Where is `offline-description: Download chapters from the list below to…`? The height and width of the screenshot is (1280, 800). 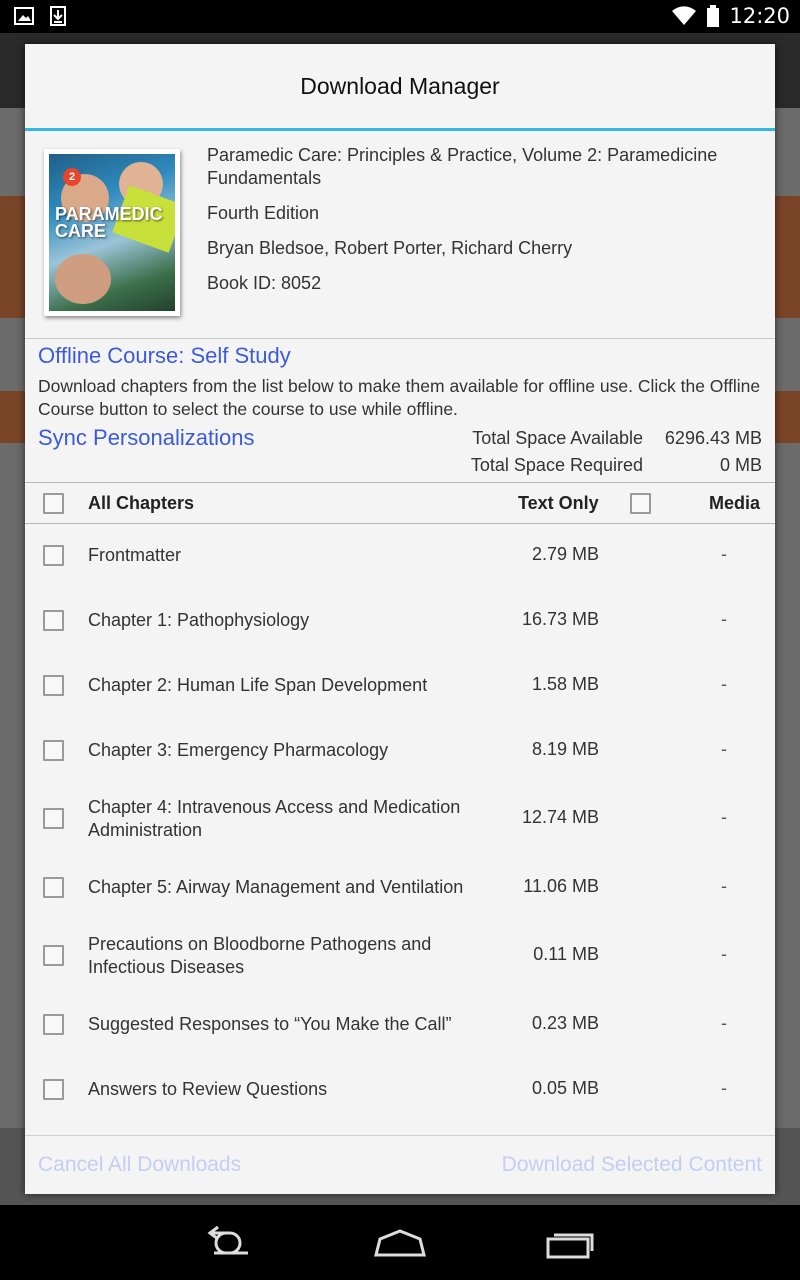
offline-description: Download chapters from the list below to… is located at coordinates (399, 397).